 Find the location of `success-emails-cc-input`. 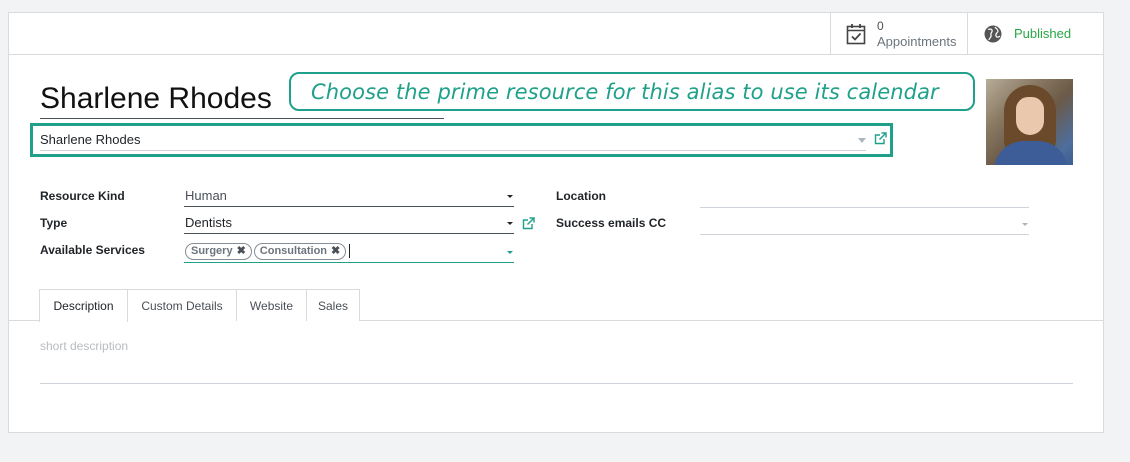

success-emails-cc-input is located at coordinates (864, 225).